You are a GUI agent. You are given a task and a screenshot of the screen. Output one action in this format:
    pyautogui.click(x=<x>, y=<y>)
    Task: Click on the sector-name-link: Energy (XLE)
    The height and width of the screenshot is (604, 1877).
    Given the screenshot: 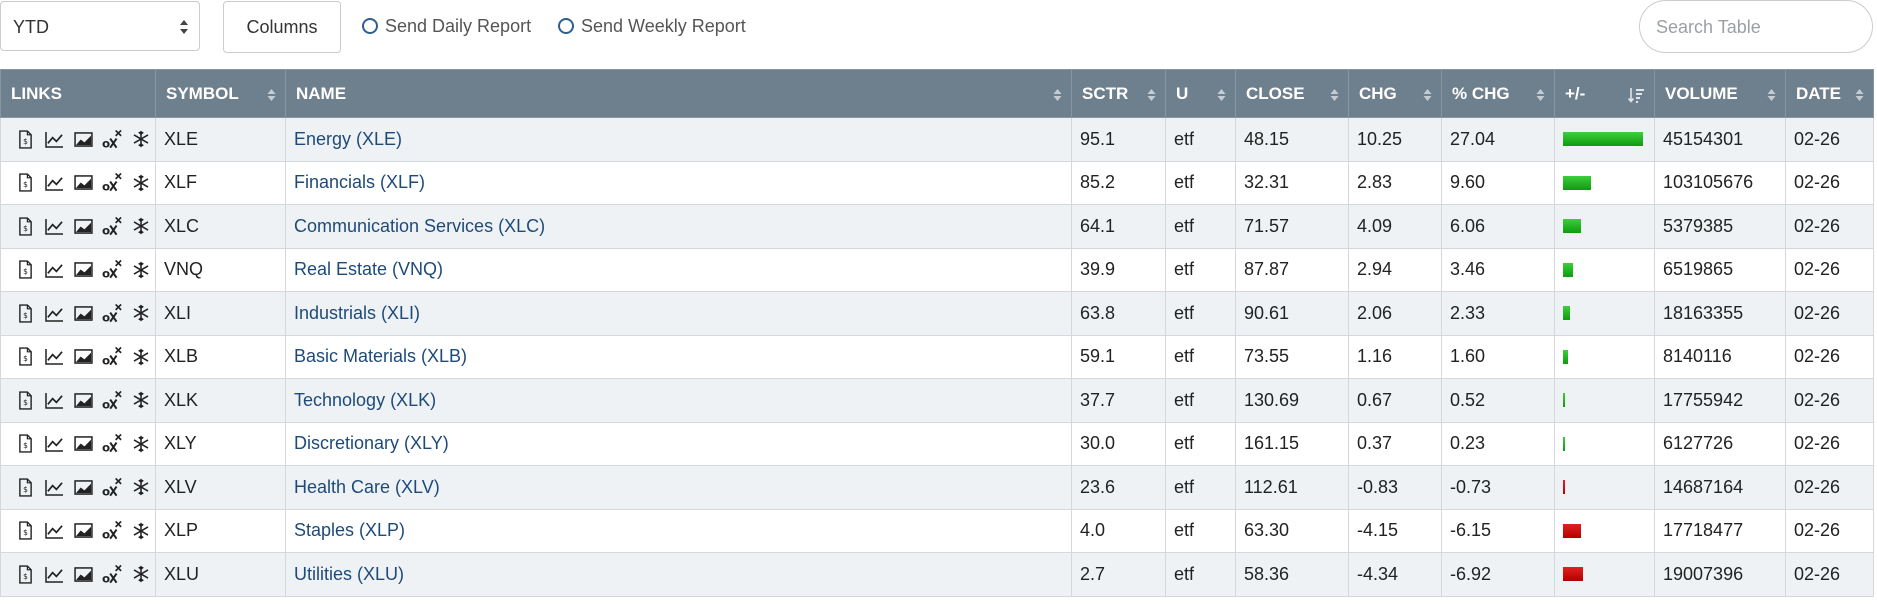 What is the action you would take?
    pyautogui.click(x=348, y=139)
    